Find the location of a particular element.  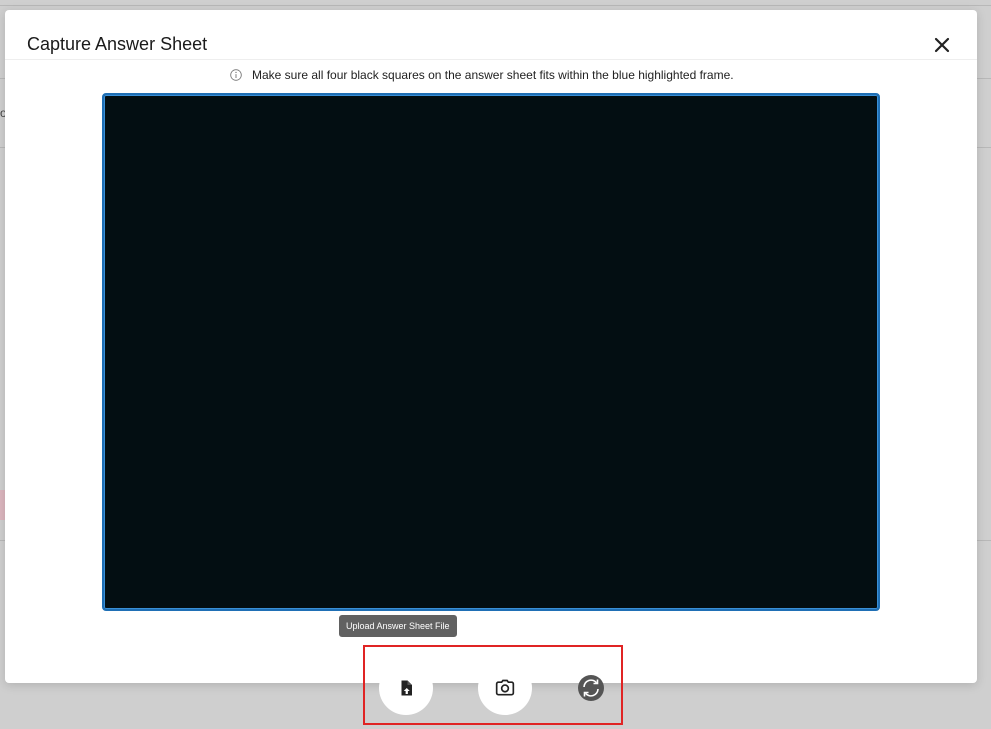

switch-camera-button is located at coordinates (591, 688).